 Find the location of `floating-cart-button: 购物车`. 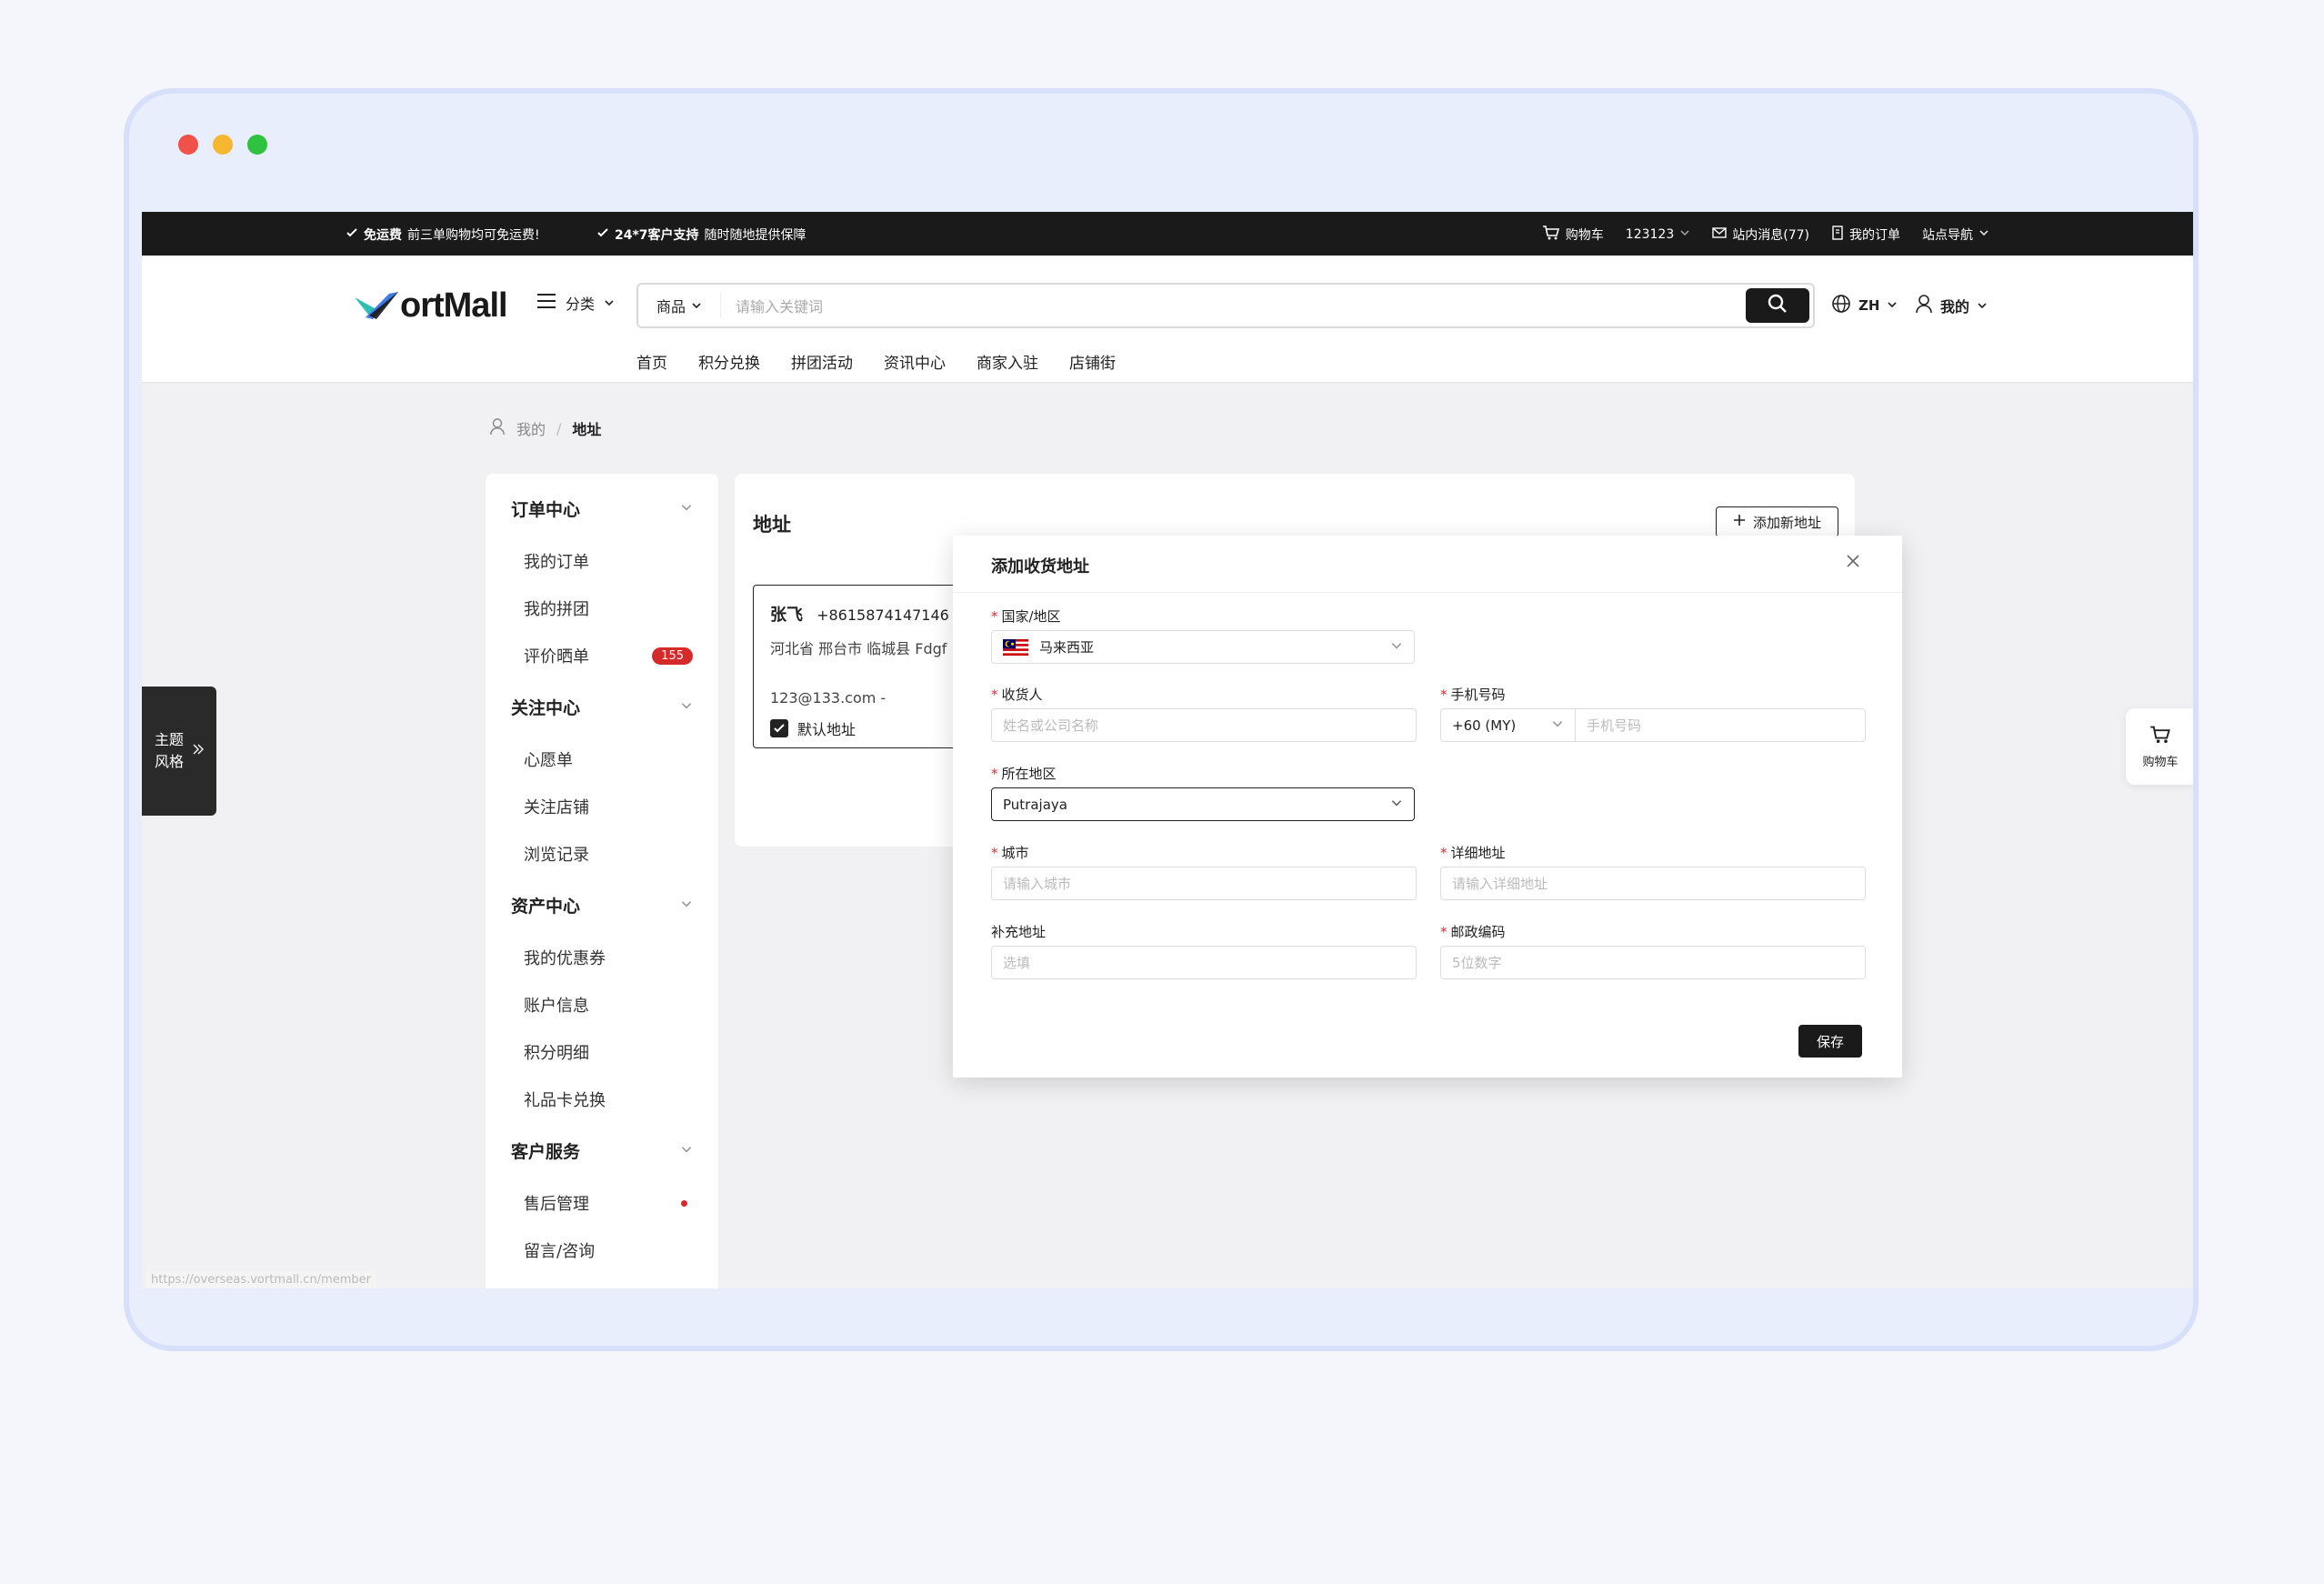

floating-cart-button: 购物车 is located at coordinates (2160, 746).